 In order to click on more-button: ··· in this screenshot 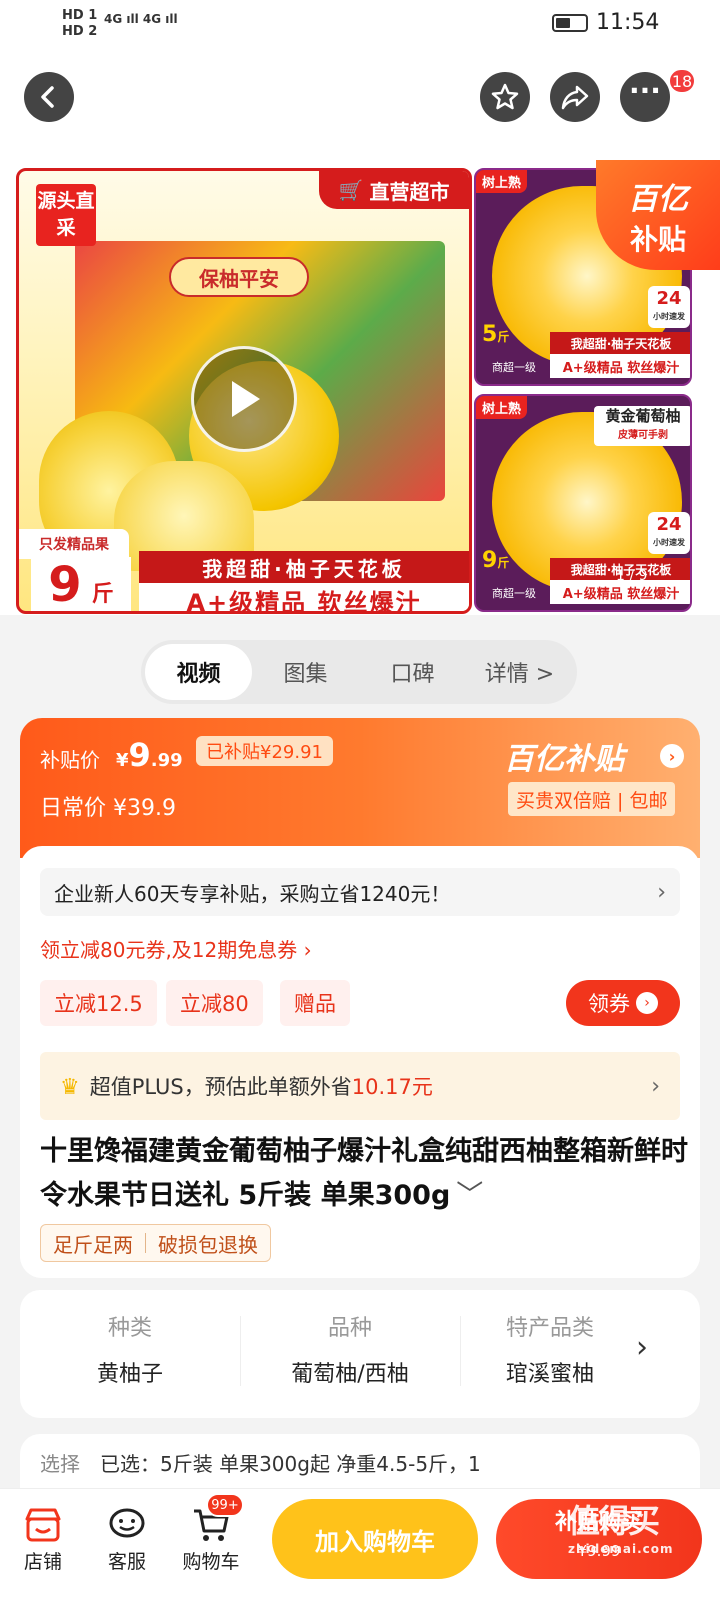, I will do `click(645, 97)`.